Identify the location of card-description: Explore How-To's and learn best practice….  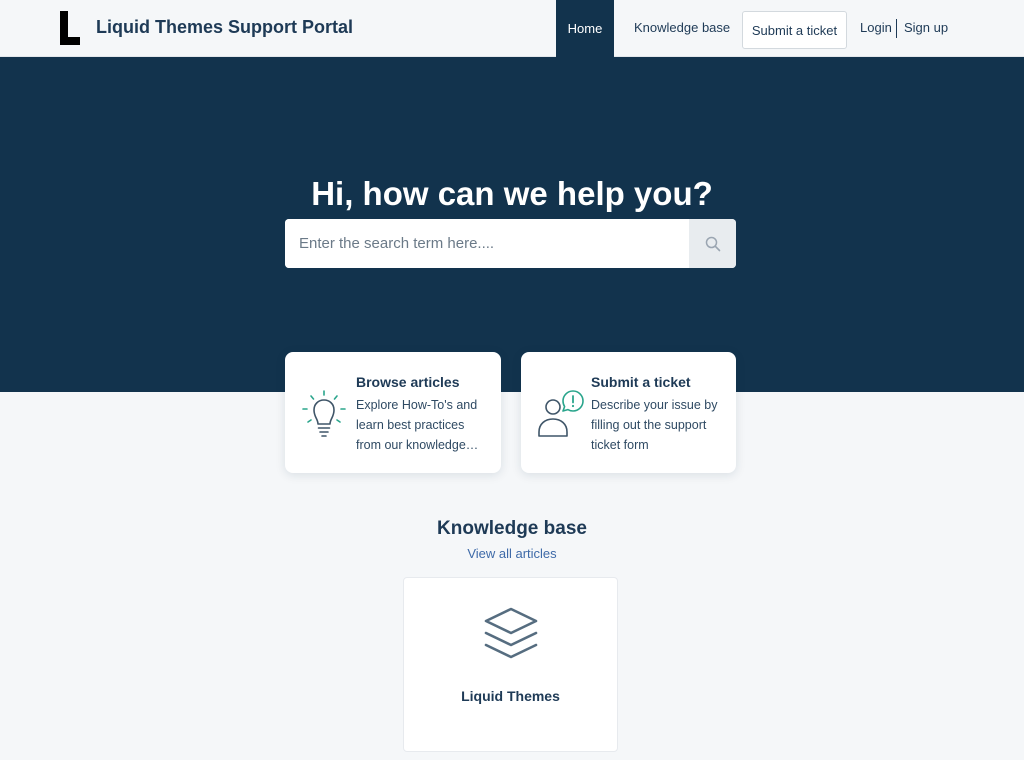
(417, 425).